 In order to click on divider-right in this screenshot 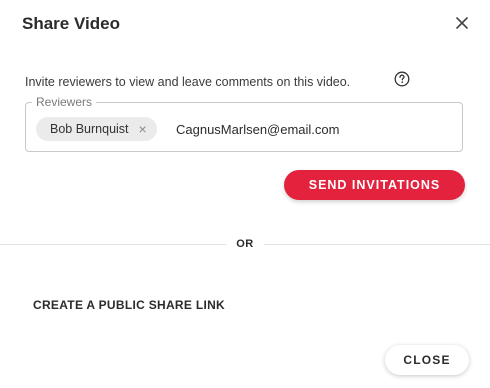, I will do `click(377, 244)`.